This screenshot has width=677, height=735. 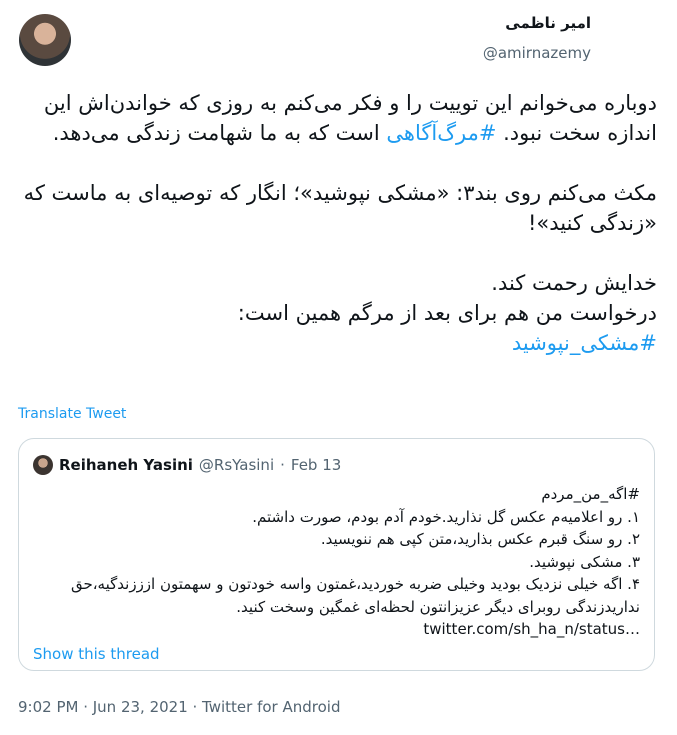 What do you see at coordinates (126, 465) in the screenshot?
I see `quoted-author-name: Reihaneh Yasini` at bounding box center [126, 465].